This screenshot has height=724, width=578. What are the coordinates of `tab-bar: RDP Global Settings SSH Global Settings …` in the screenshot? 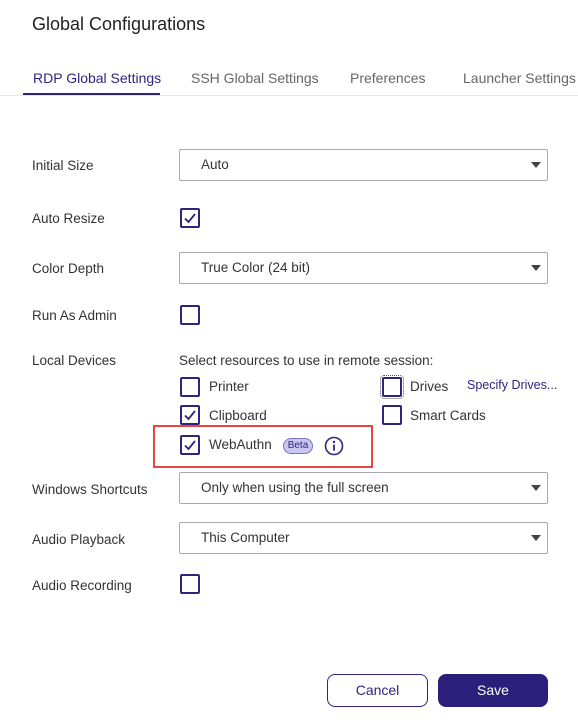 It's located at (289, 80).